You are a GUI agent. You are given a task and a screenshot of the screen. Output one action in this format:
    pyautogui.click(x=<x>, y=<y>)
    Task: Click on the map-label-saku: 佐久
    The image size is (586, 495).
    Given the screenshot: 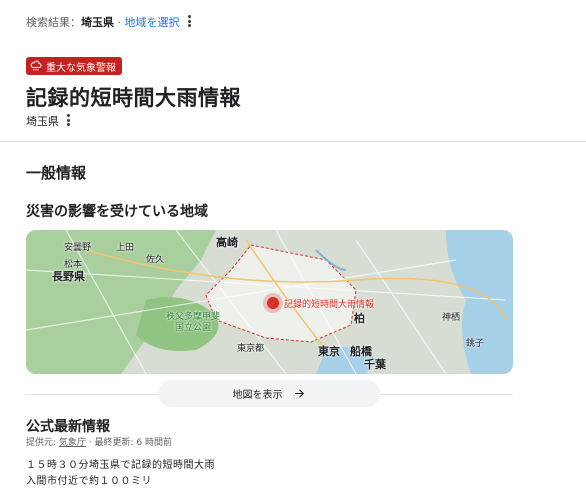 What is the action you would take?
    pyautogui.click(x=155, y=260)
    